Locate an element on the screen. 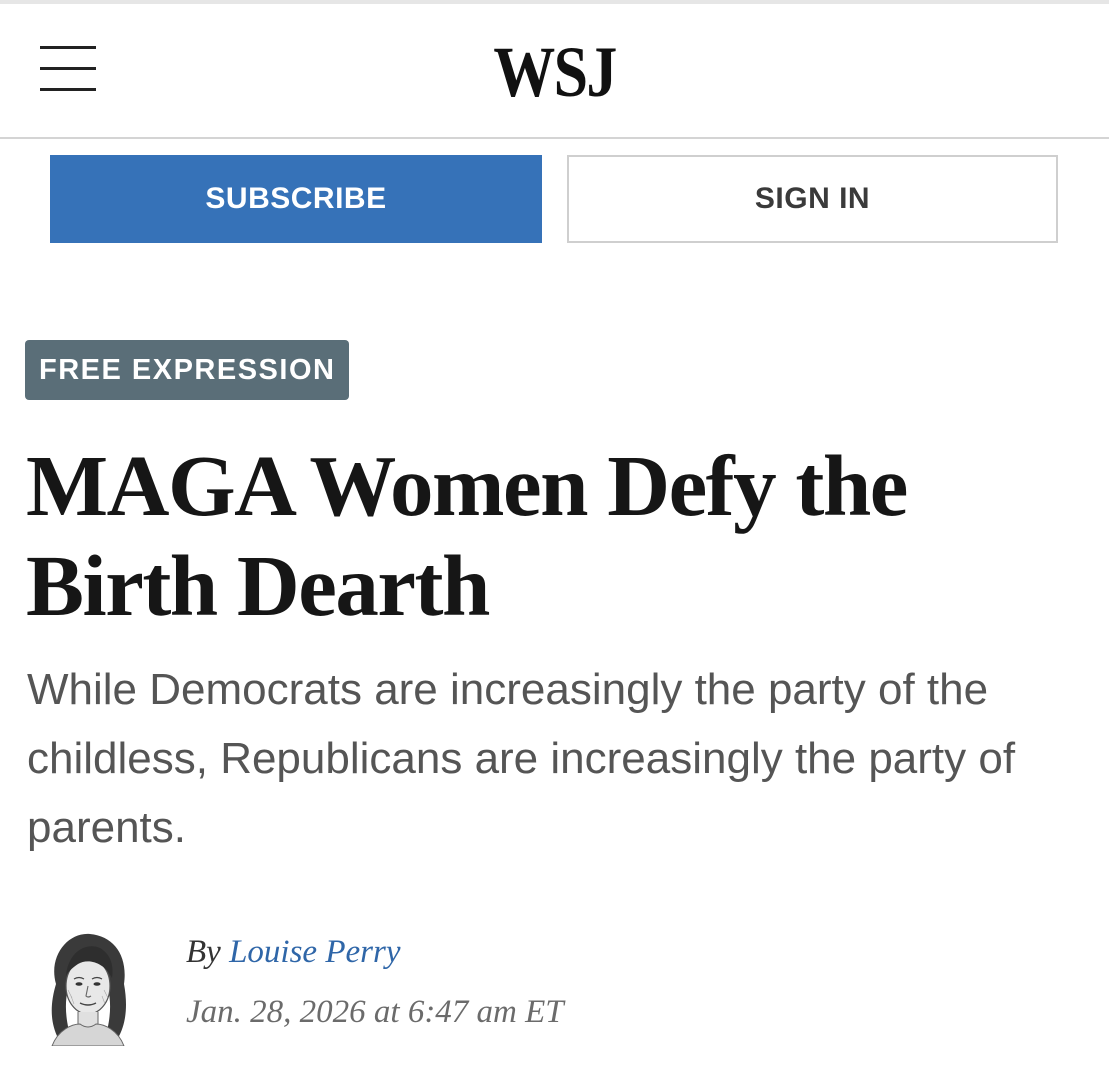 Image resolution: width=1109 pixels, height=1081 pixels. author-link: Louise Perry is located at coordinates (314, 952).